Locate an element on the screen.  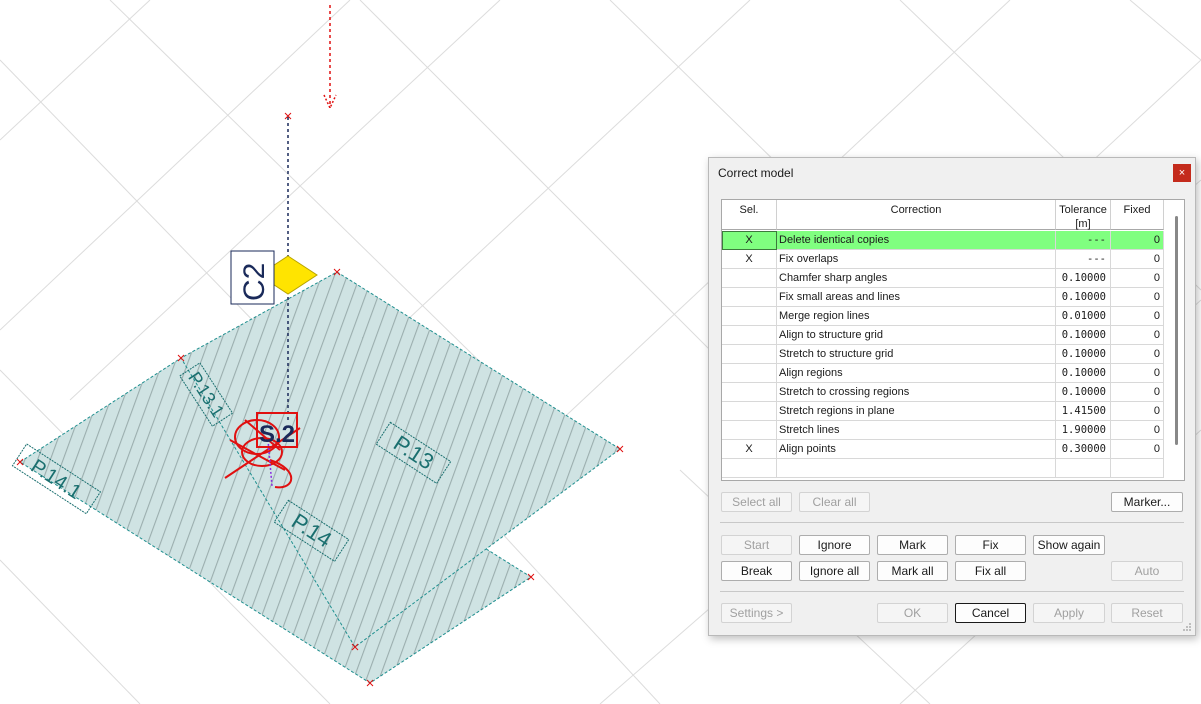
start-button: Start is located at coordinates (756, 545).